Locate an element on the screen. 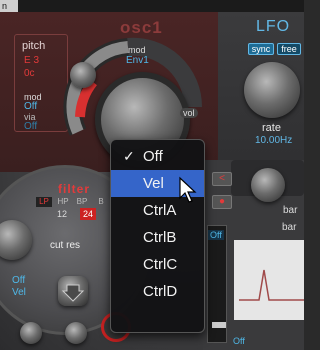 The height and width of the screenshot is (350, 320). envelope-display is located at coordinates (269, 280).